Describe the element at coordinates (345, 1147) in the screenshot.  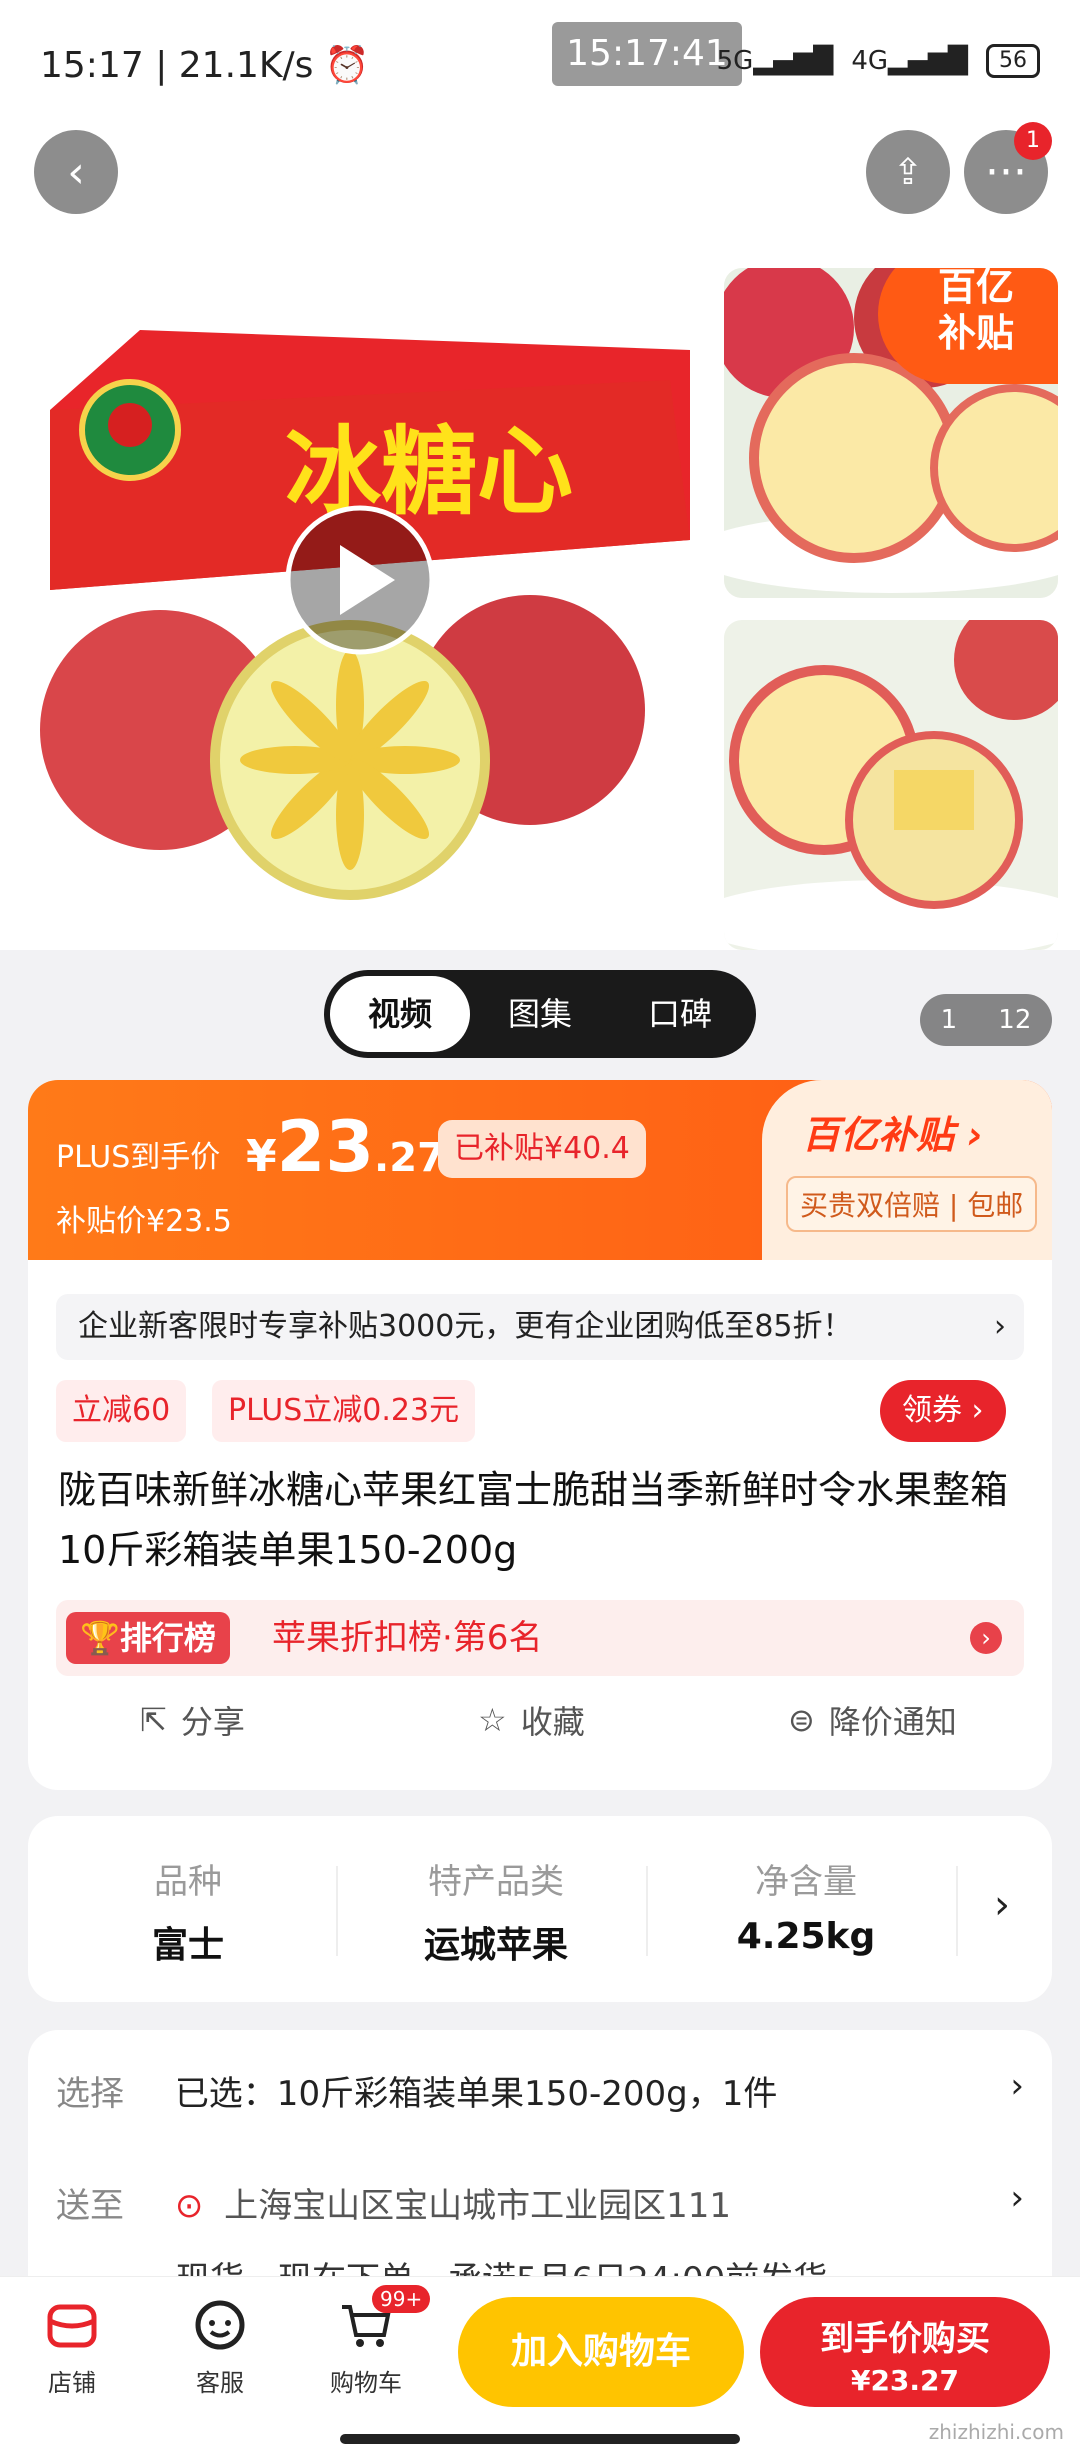
I see `plus-price: ¥23.27` at that location.